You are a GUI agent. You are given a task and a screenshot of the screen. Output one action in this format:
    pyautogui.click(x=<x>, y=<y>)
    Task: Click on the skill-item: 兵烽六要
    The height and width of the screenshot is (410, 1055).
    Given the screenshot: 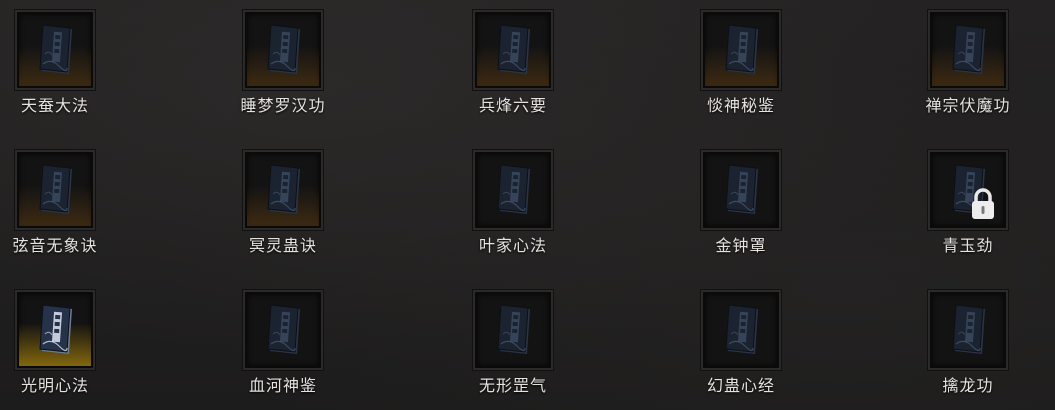 What is the action you would take?
    pyautogui.click(x=515, y=66)
    